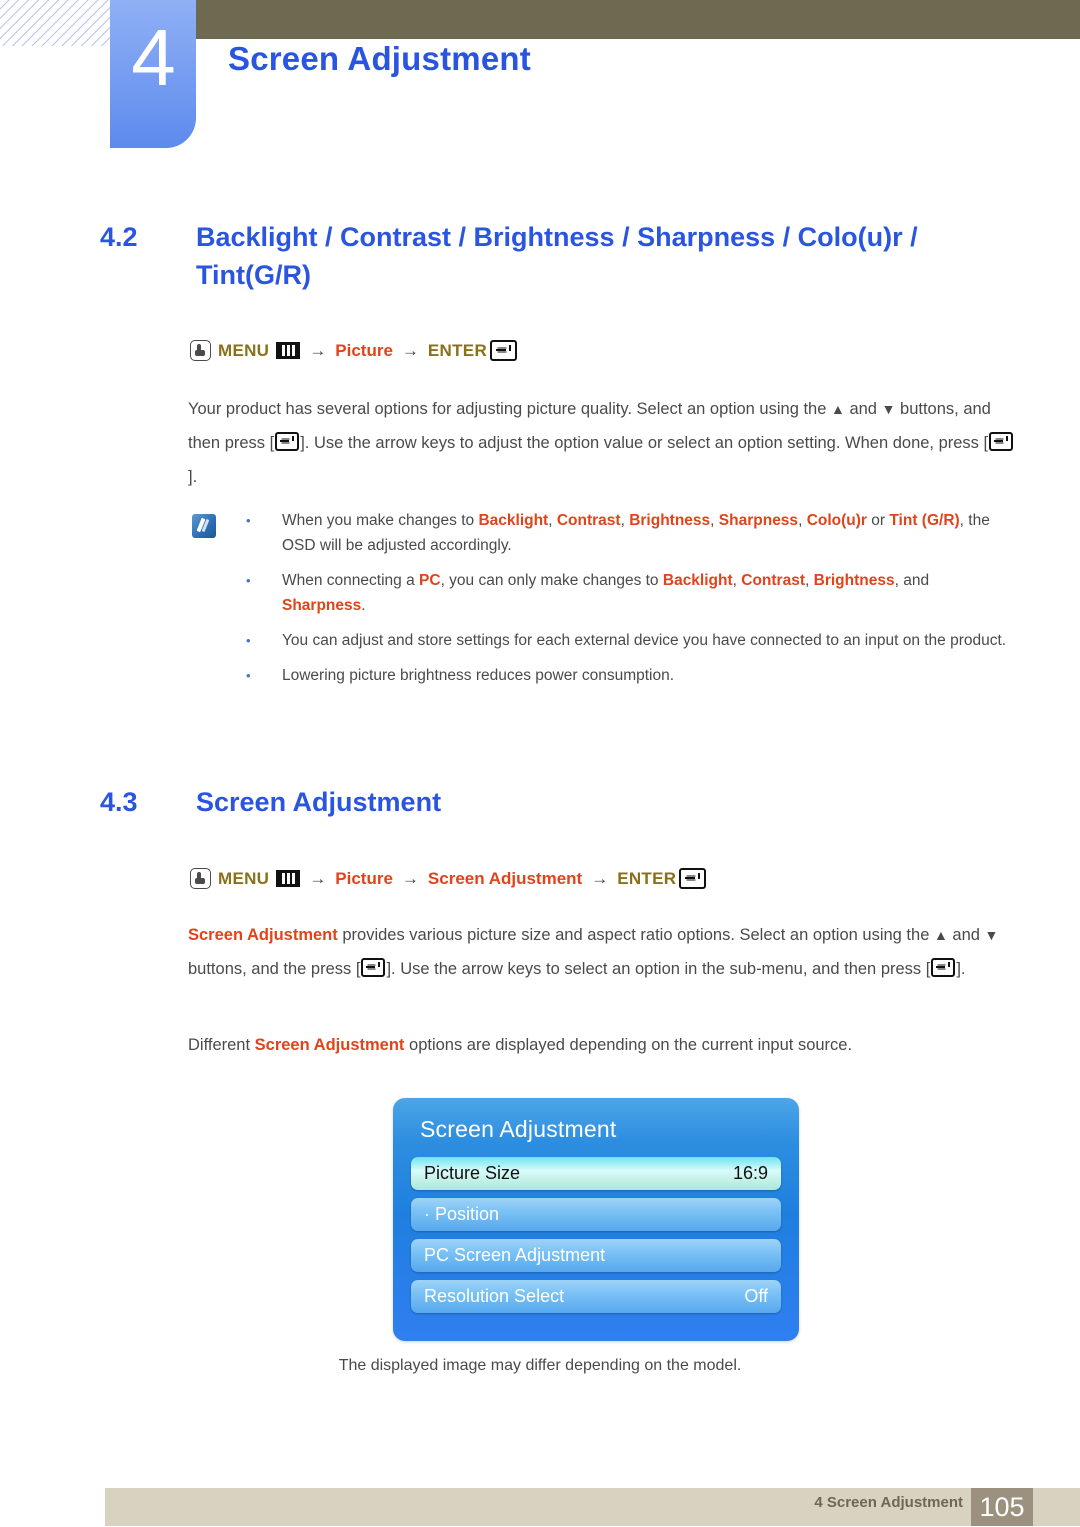 The image size is (1080, 1527). Describe the element at coordinates (756, 1296) in the screenshot. I see `osd-row-value: Off` at that location.